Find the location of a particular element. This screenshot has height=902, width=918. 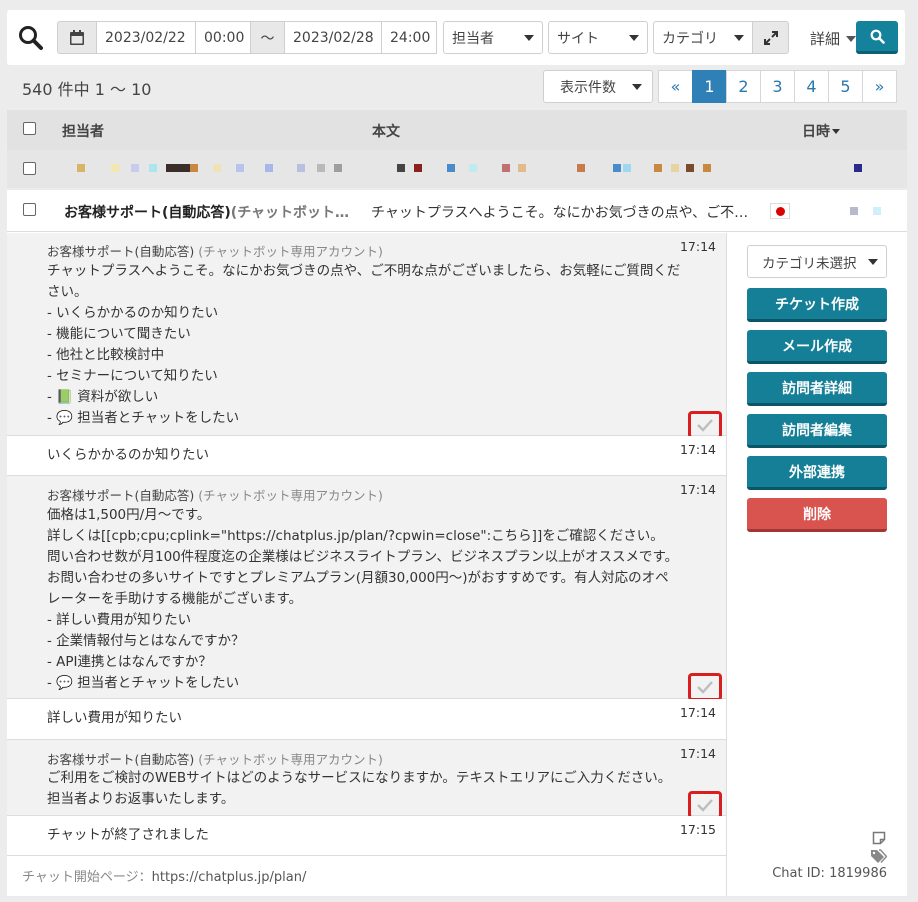

start-page-url: https://chatplus.jp/plan/ is located at coordinates (229, 877).